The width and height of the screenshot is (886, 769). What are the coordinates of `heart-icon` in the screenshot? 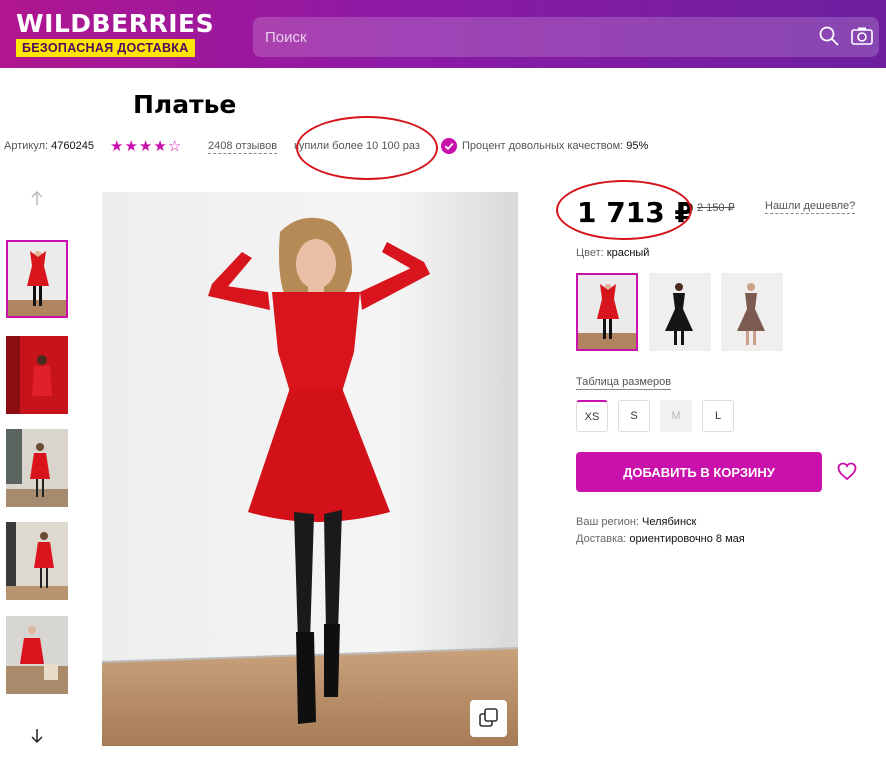 It's located at (847, 471).